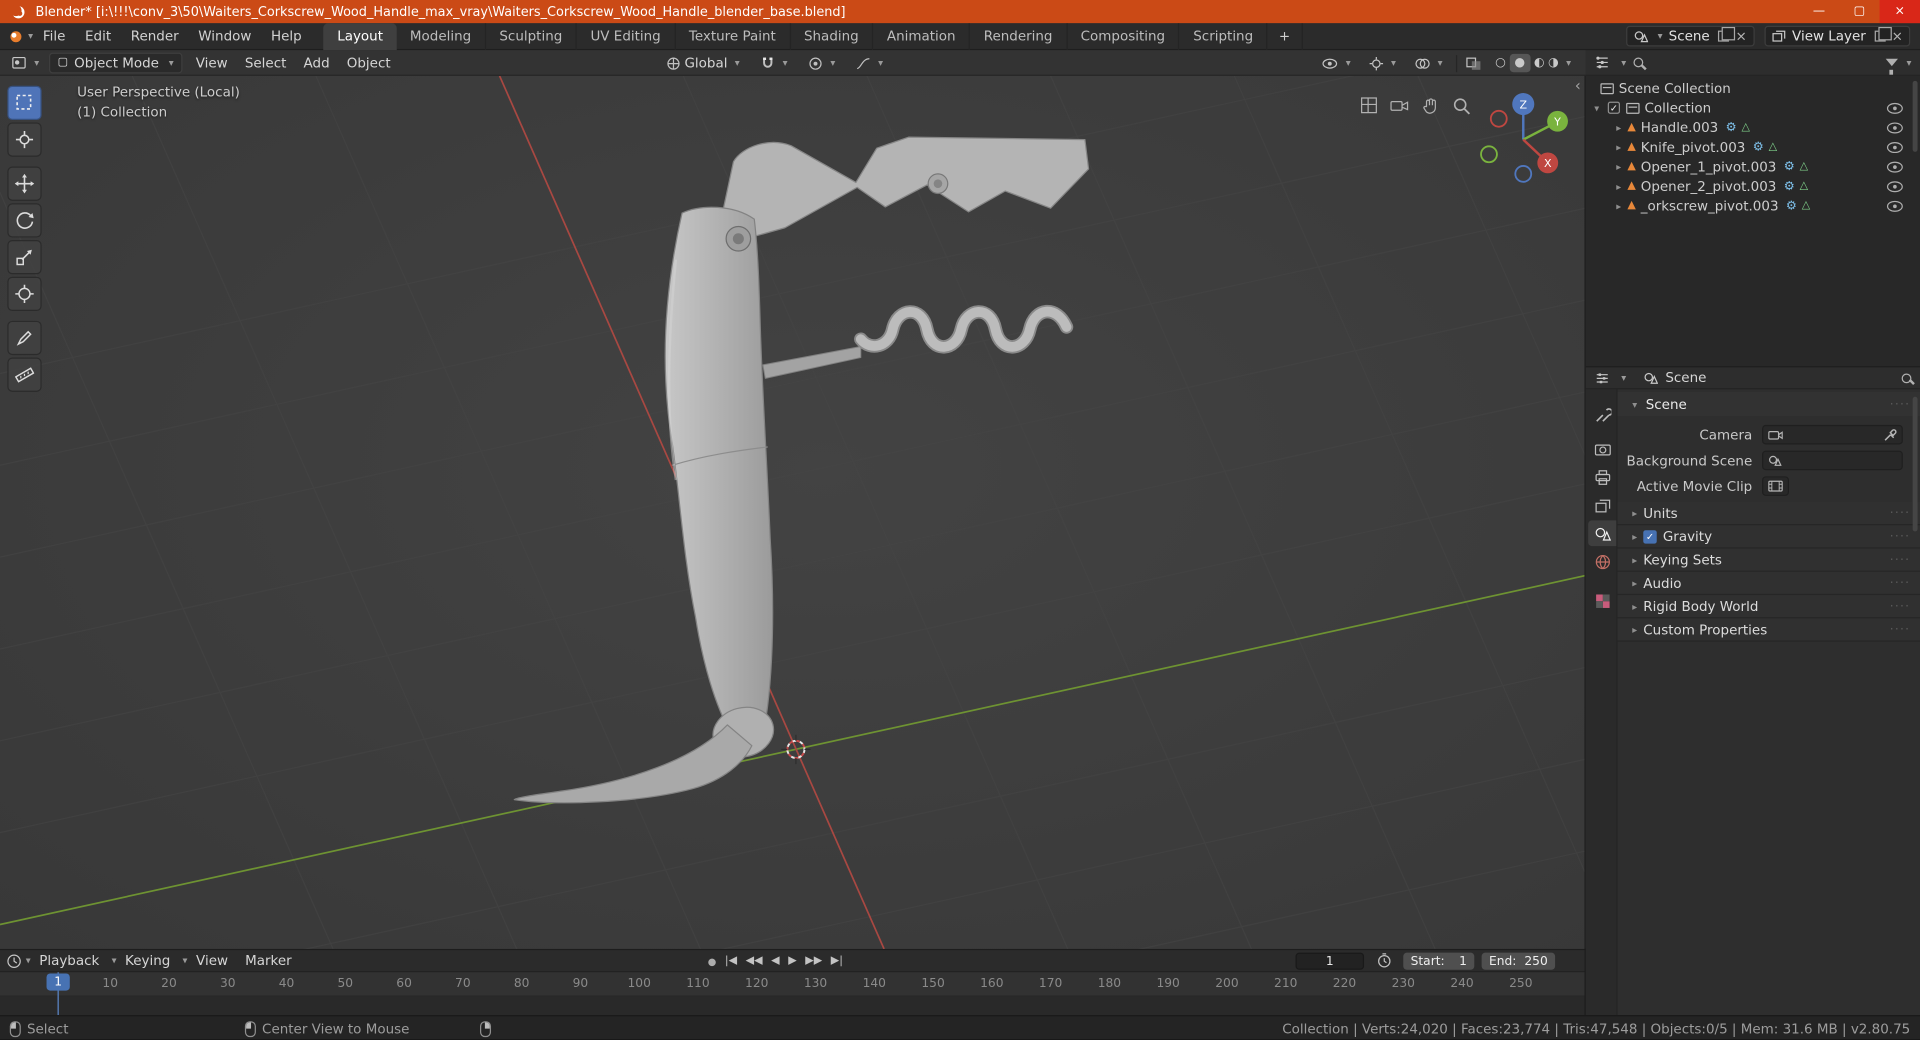 The width and height of the screenshot is (1920, 1040). I want to click on mode-dropdown: ▢ Object Mode ▾, so click(115, 62).